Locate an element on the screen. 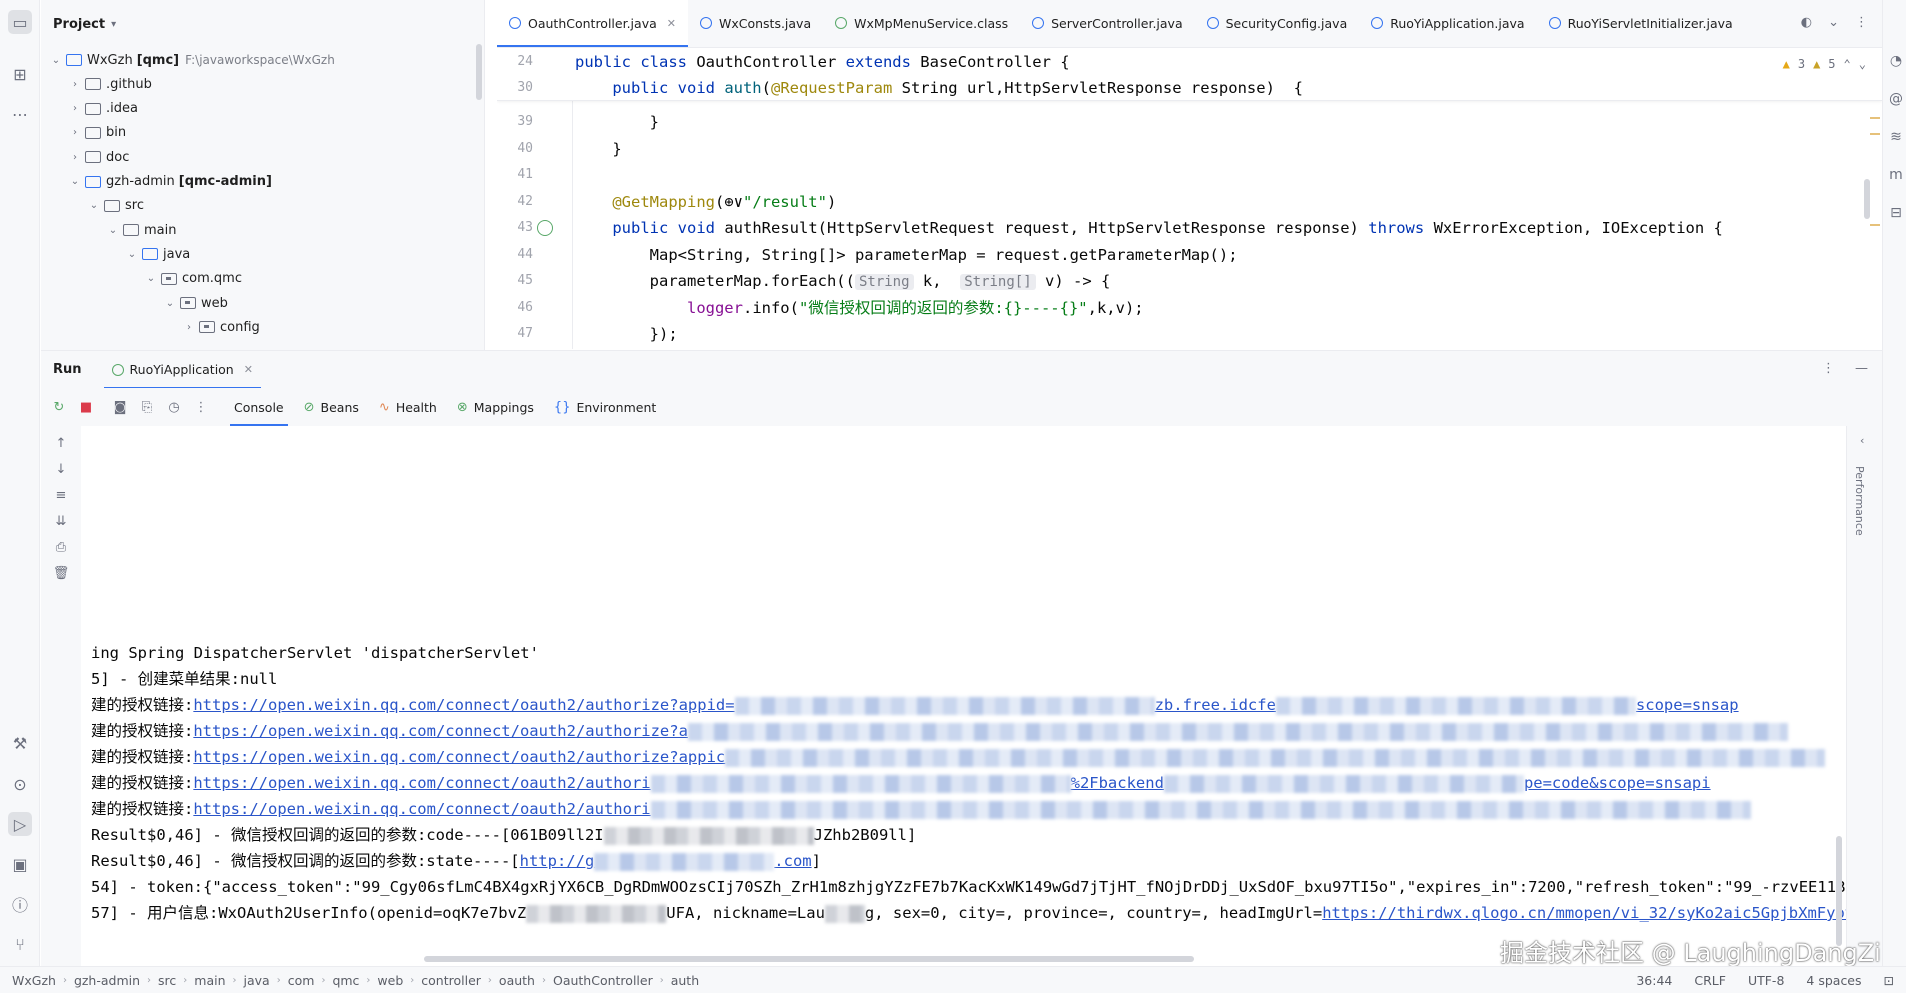 The height and width of the screenshot is (993, 1906). gradle-icon: ⊟ is located at coordinates (1896, 213).